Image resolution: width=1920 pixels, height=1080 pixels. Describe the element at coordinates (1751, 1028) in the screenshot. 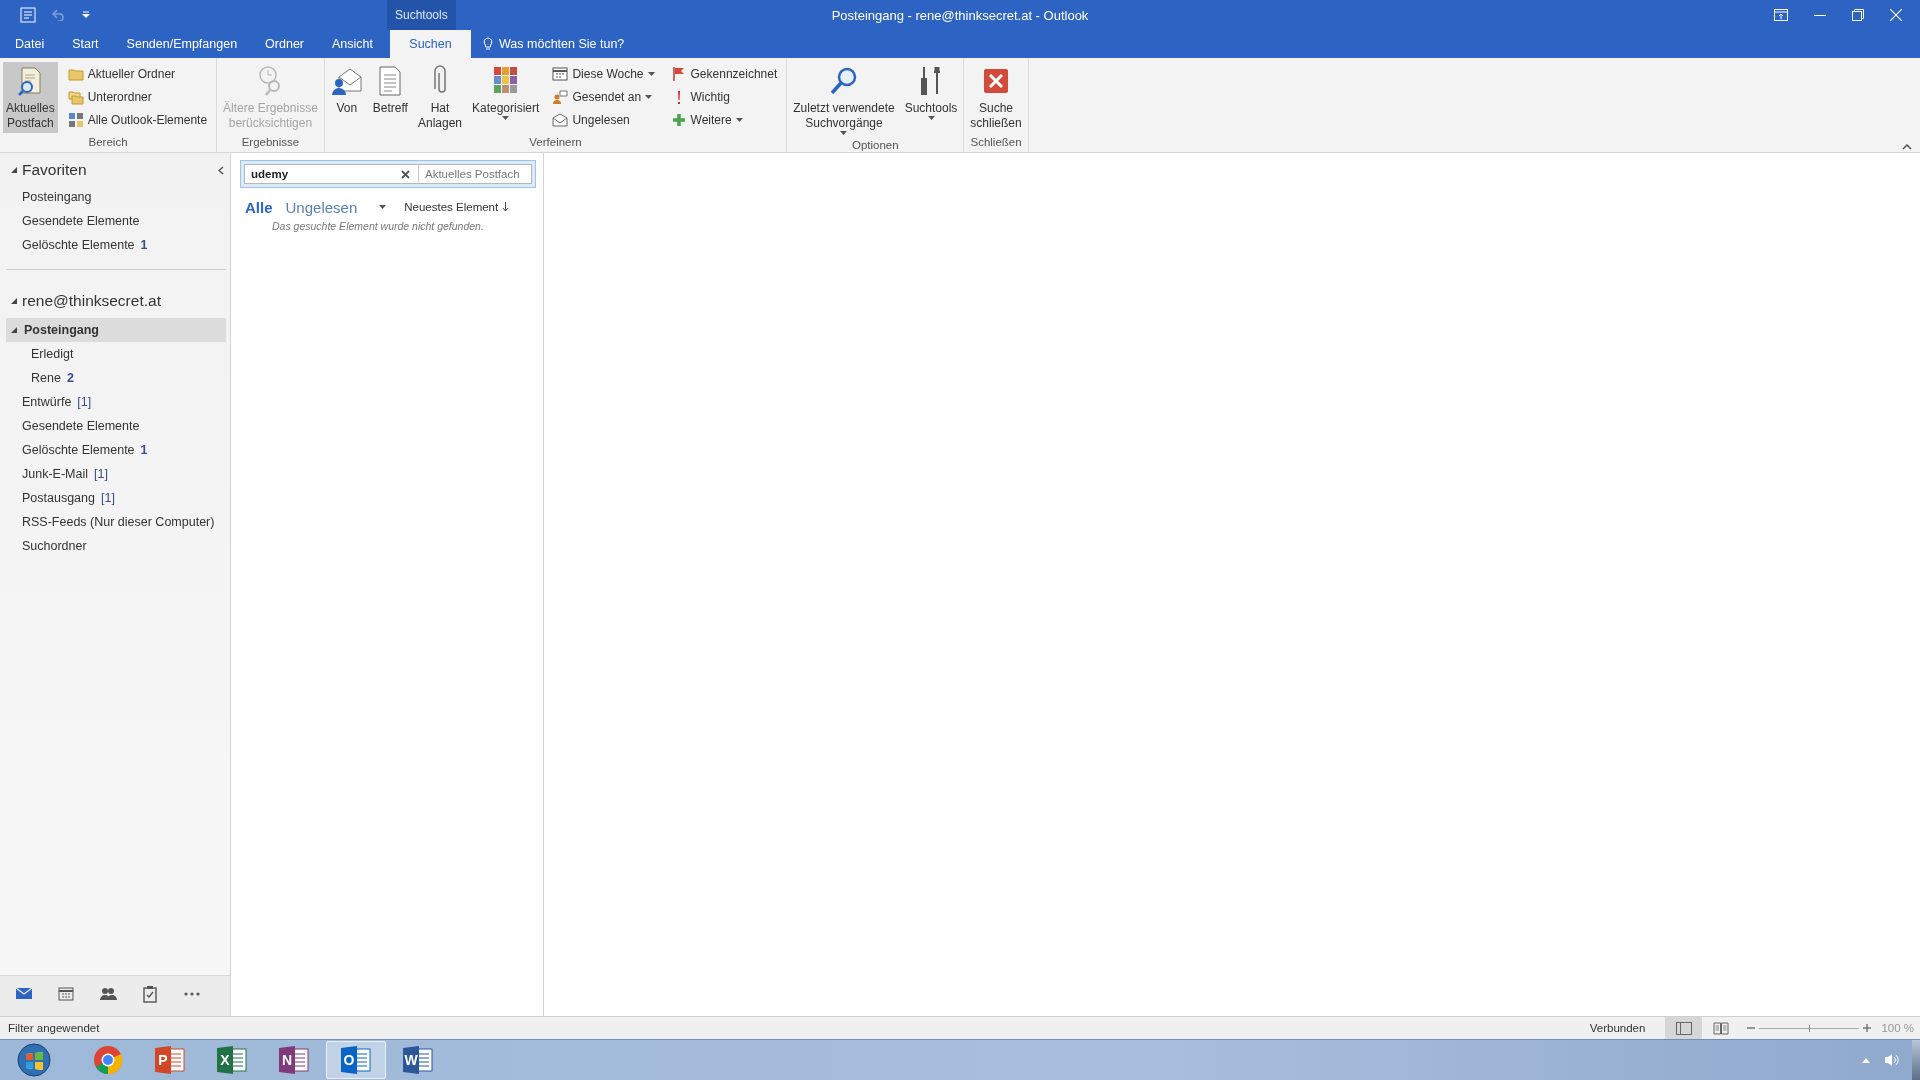

I see `zoom-out-icon` at that location.